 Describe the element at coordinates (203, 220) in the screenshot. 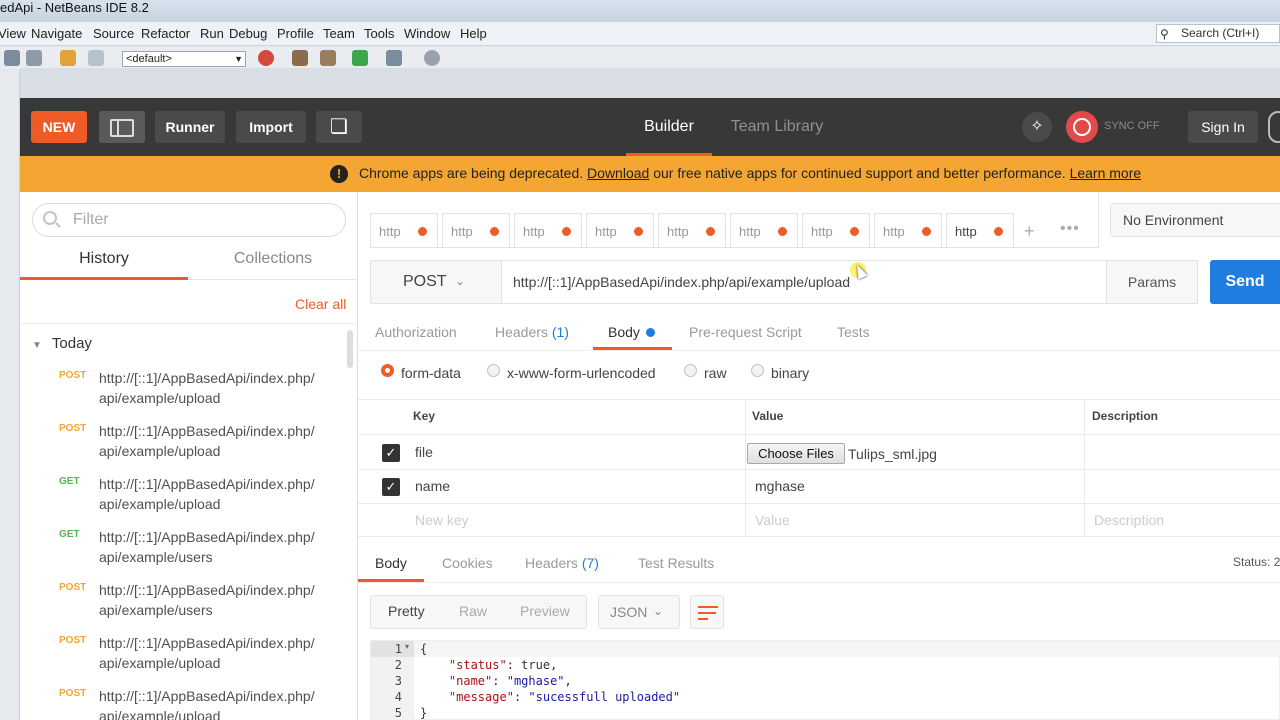

I see `filter-input` at that location.